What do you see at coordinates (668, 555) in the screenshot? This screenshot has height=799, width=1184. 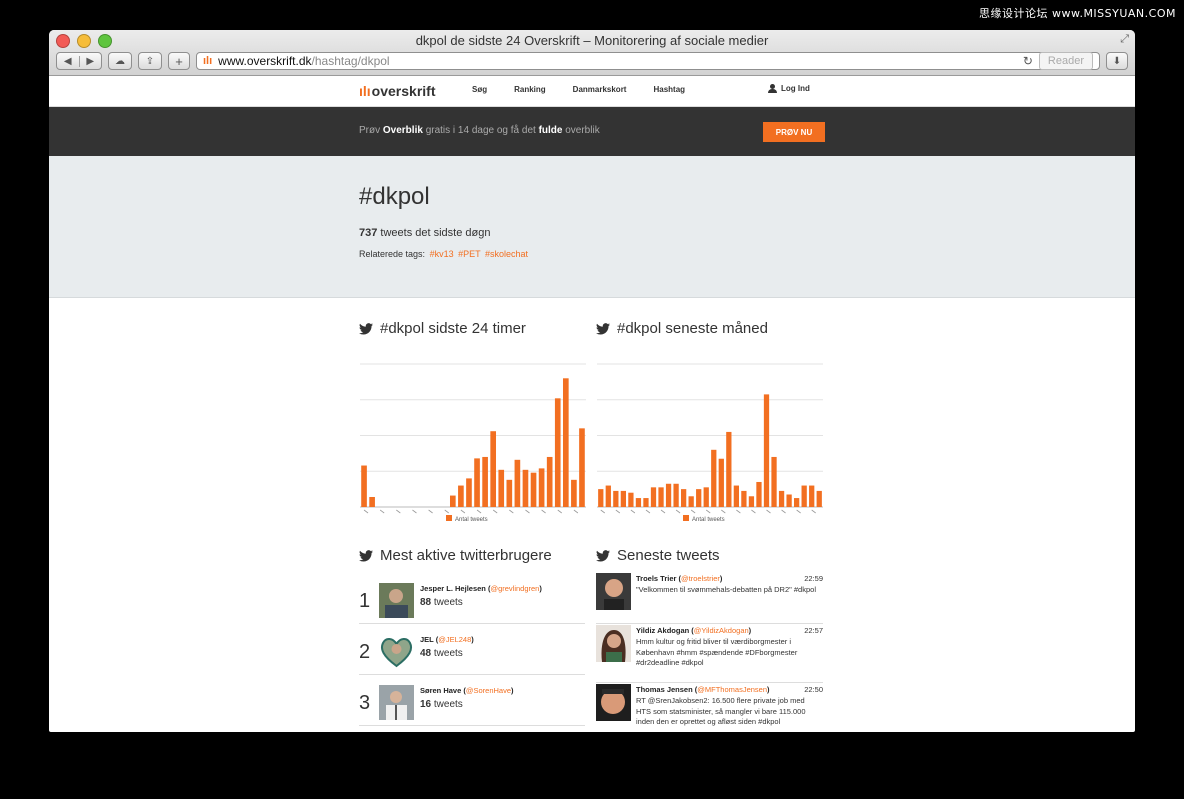 I see `tweets-title: Seneste tweets` at bounding box center [668, 555].